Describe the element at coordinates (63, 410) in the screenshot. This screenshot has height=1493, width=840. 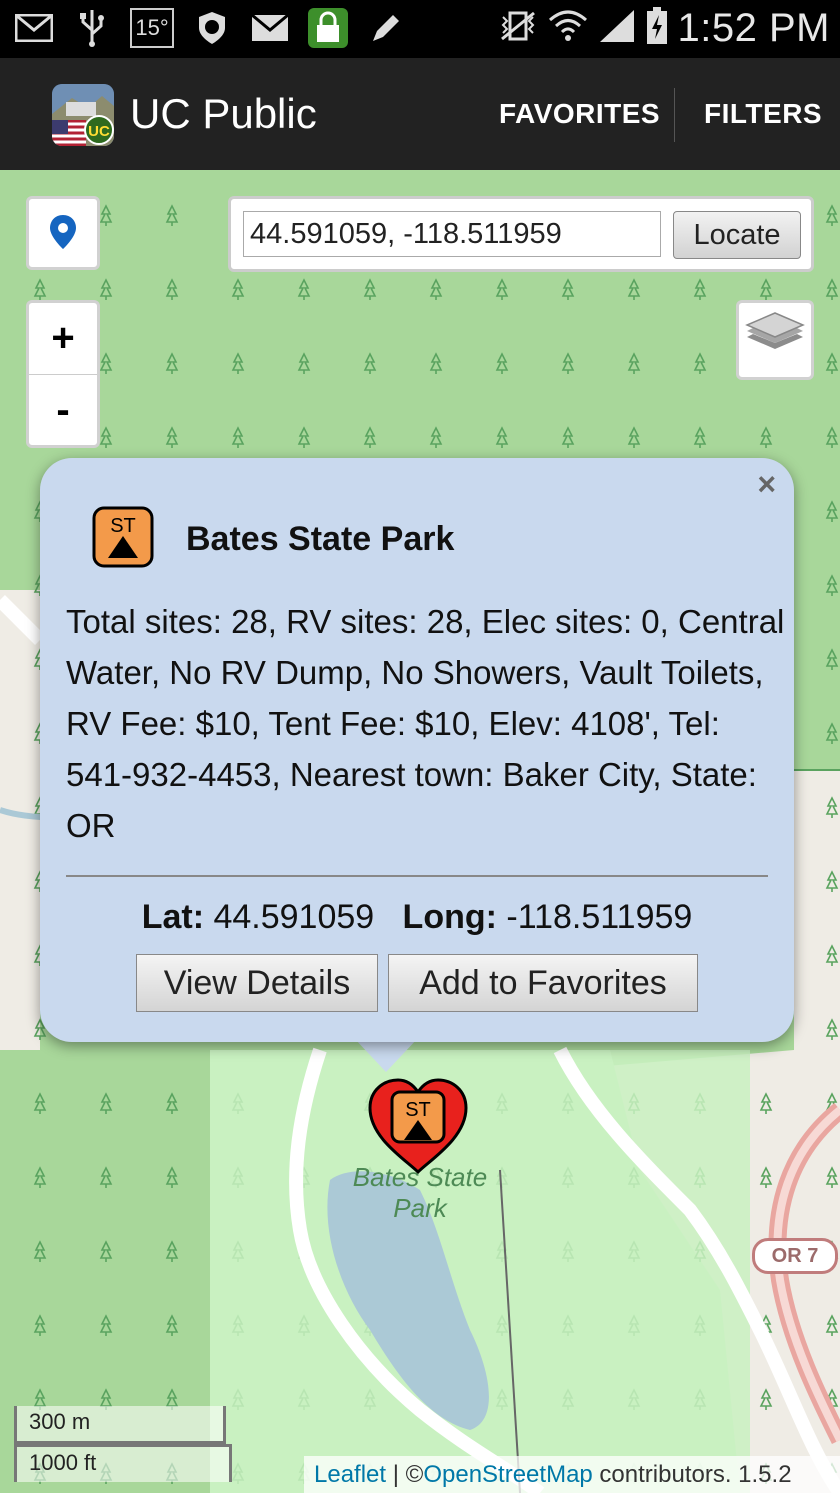
I see `zoom-out-button: -` at that location.